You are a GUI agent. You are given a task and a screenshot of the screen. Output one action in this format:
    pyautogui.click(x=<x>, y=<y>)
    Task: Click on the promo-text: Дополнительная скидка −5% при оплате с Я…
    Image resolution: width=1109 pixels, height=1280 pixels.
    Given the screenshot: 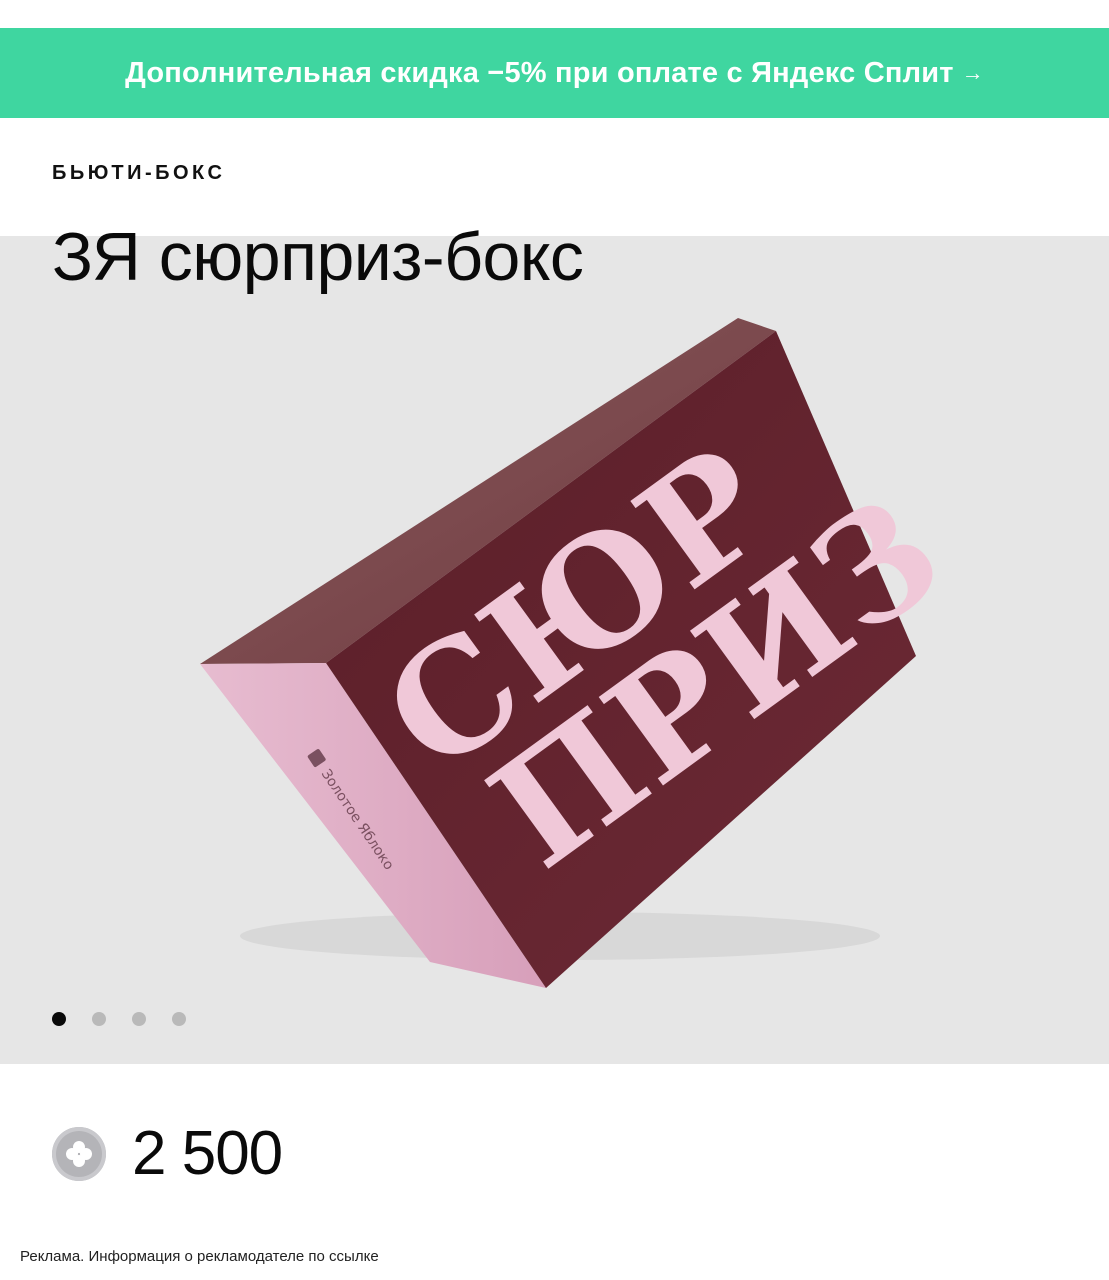 What is the action you would take?
    pyautogui.click(x=539, y=72)
    